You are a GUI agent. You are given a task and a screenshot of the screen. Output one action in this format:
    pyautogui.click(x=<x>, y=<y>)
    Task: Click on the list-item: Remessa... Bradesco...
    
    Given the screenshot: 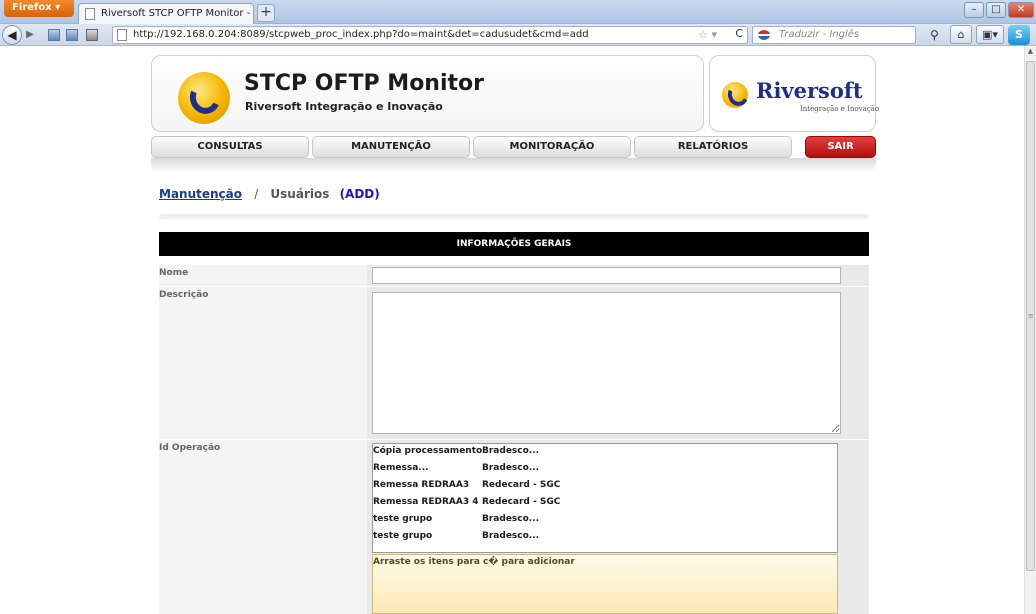 What is the action you would take?
    pyautogui.click(x=605, y=469)
    